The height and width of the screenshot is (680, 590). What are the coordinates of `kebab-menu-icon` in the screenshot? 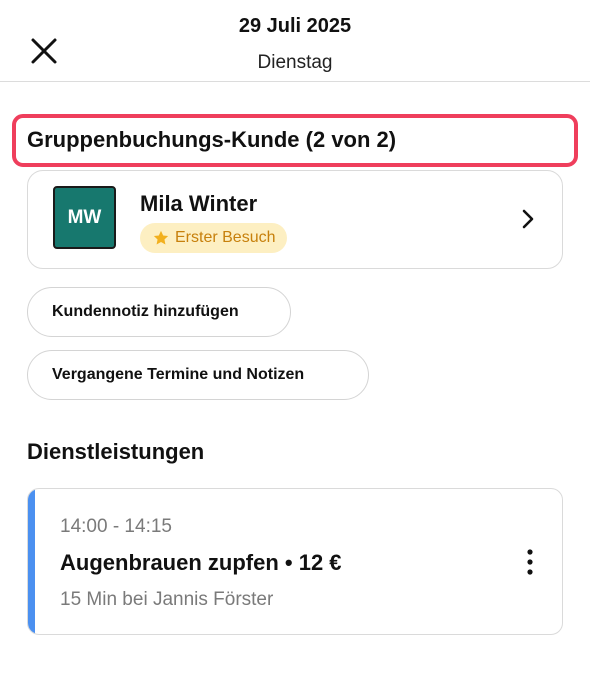 It's located at (530, 562).